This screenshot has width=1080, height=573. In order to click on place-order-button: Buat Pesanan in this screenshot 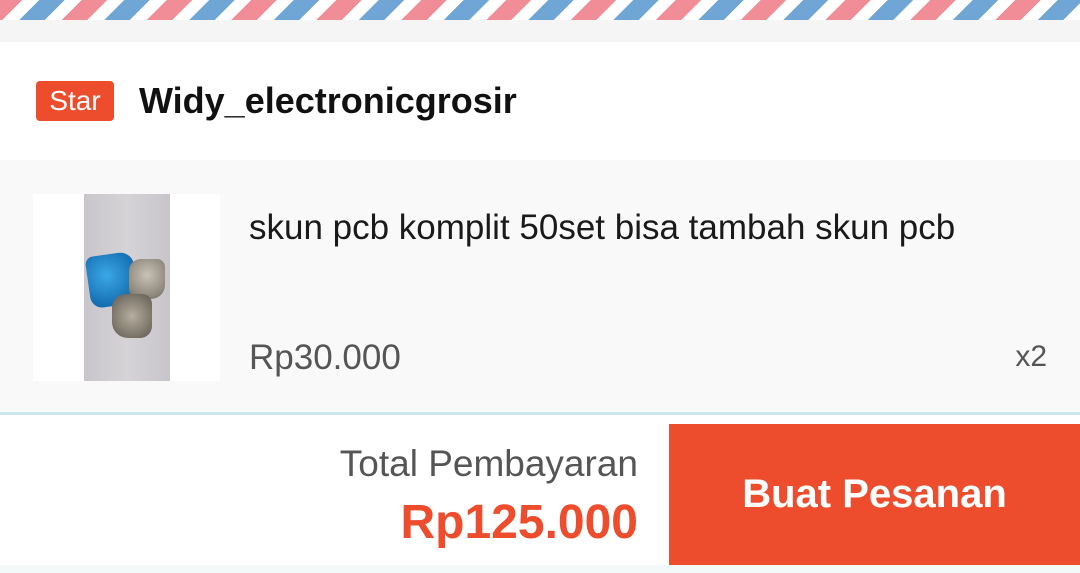, I will do `click(874, 494)`.